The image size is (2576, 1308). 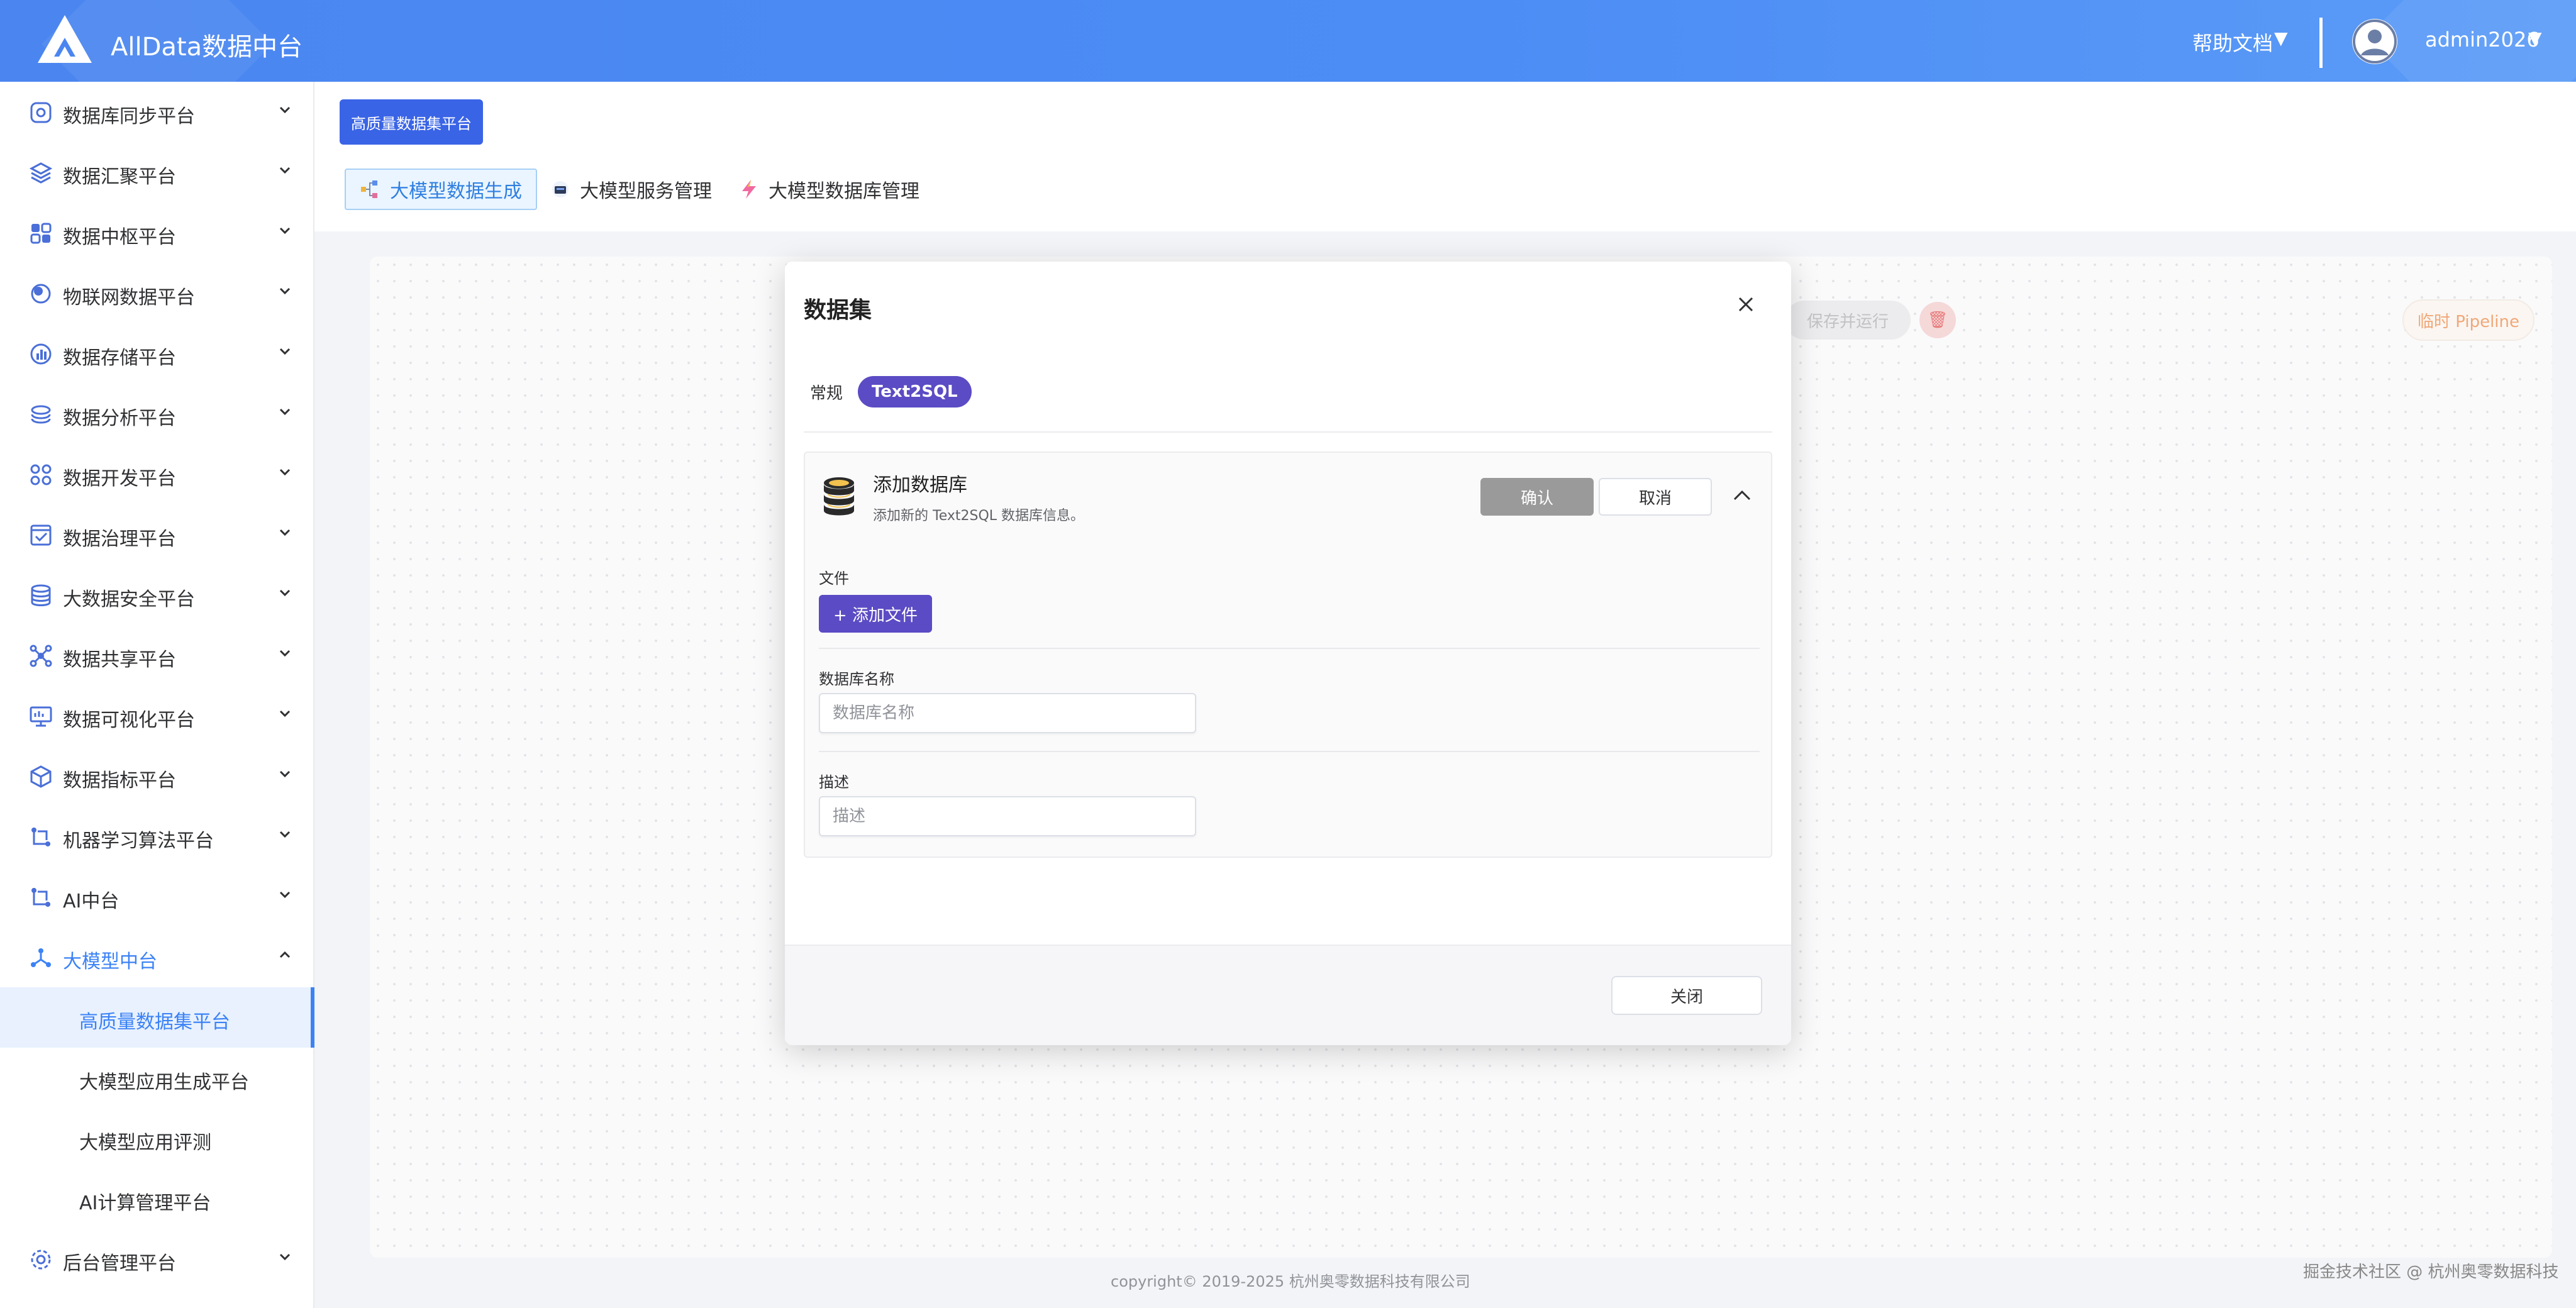 I want to click on sidebar-item-label: 数据可视化平台, so click(x=129, y=720).